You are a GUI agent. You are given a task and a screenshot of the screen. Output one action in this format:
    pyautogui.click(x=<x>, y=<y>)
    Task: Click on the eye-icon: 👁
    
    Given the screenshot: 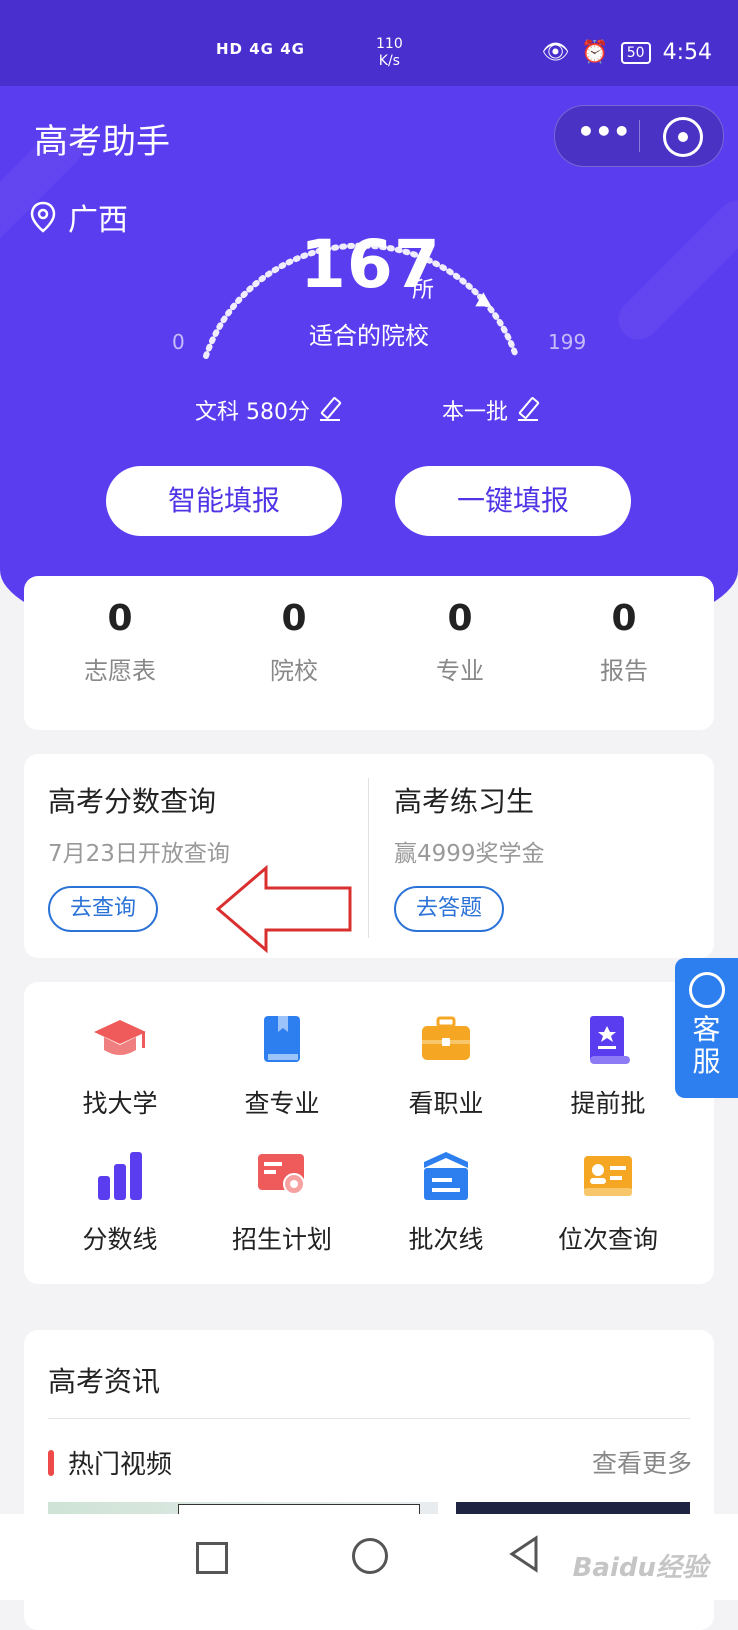 What is the action you would take?
    pyautogui.click(x=555, y=52)
    